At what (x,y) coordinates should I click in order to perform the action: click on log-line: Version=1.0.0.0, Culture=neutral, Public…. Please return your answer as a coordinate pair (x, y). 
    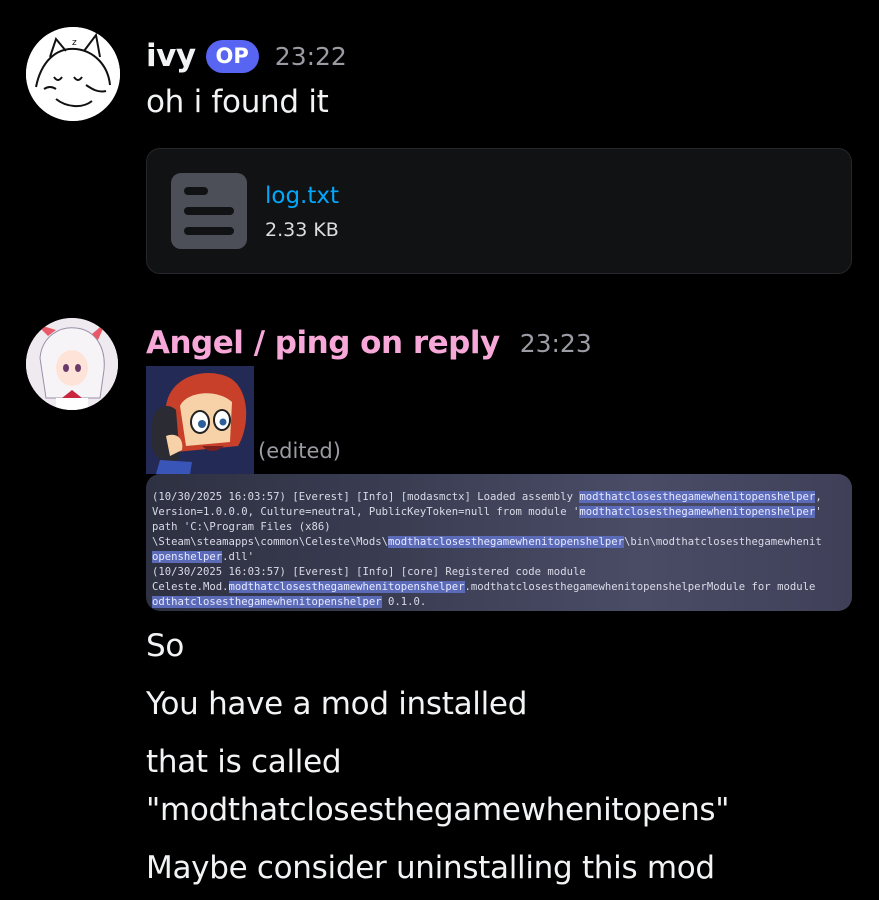
    Looking at the image, I should click on (487, 512).